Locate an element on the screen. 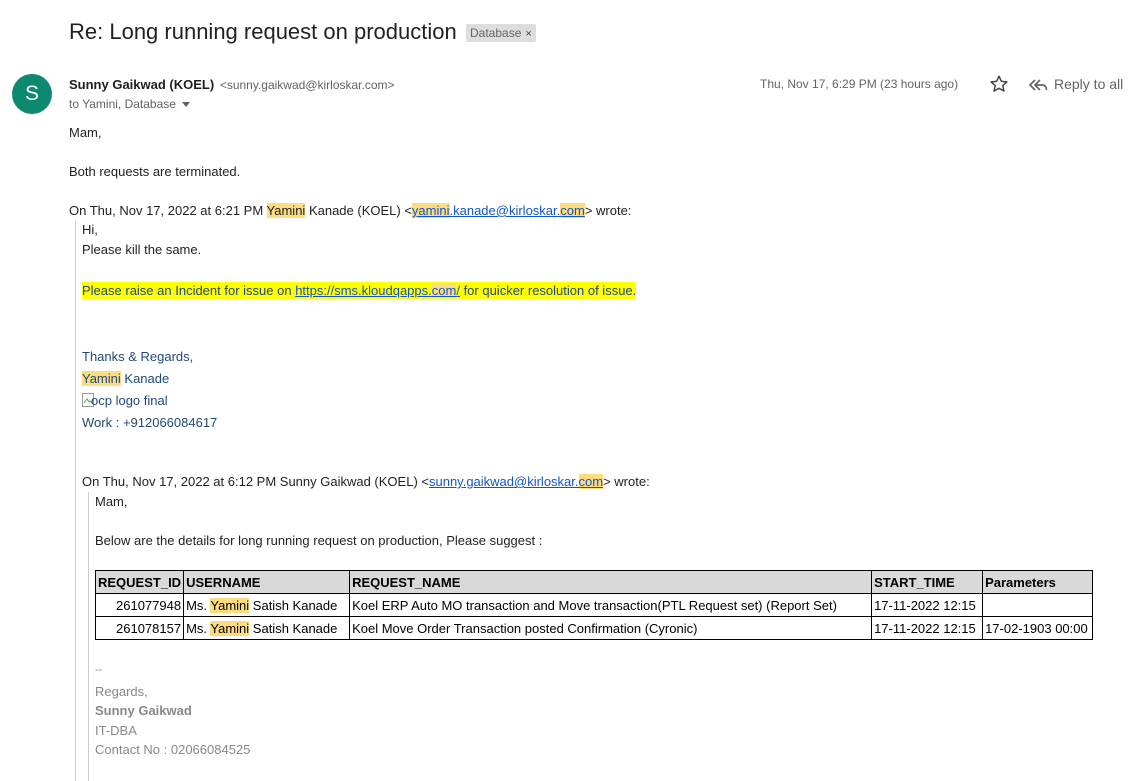 This screenshot has height=781, width=1140. signature-dept: IT-DBA is located at coordinates (116, 730).